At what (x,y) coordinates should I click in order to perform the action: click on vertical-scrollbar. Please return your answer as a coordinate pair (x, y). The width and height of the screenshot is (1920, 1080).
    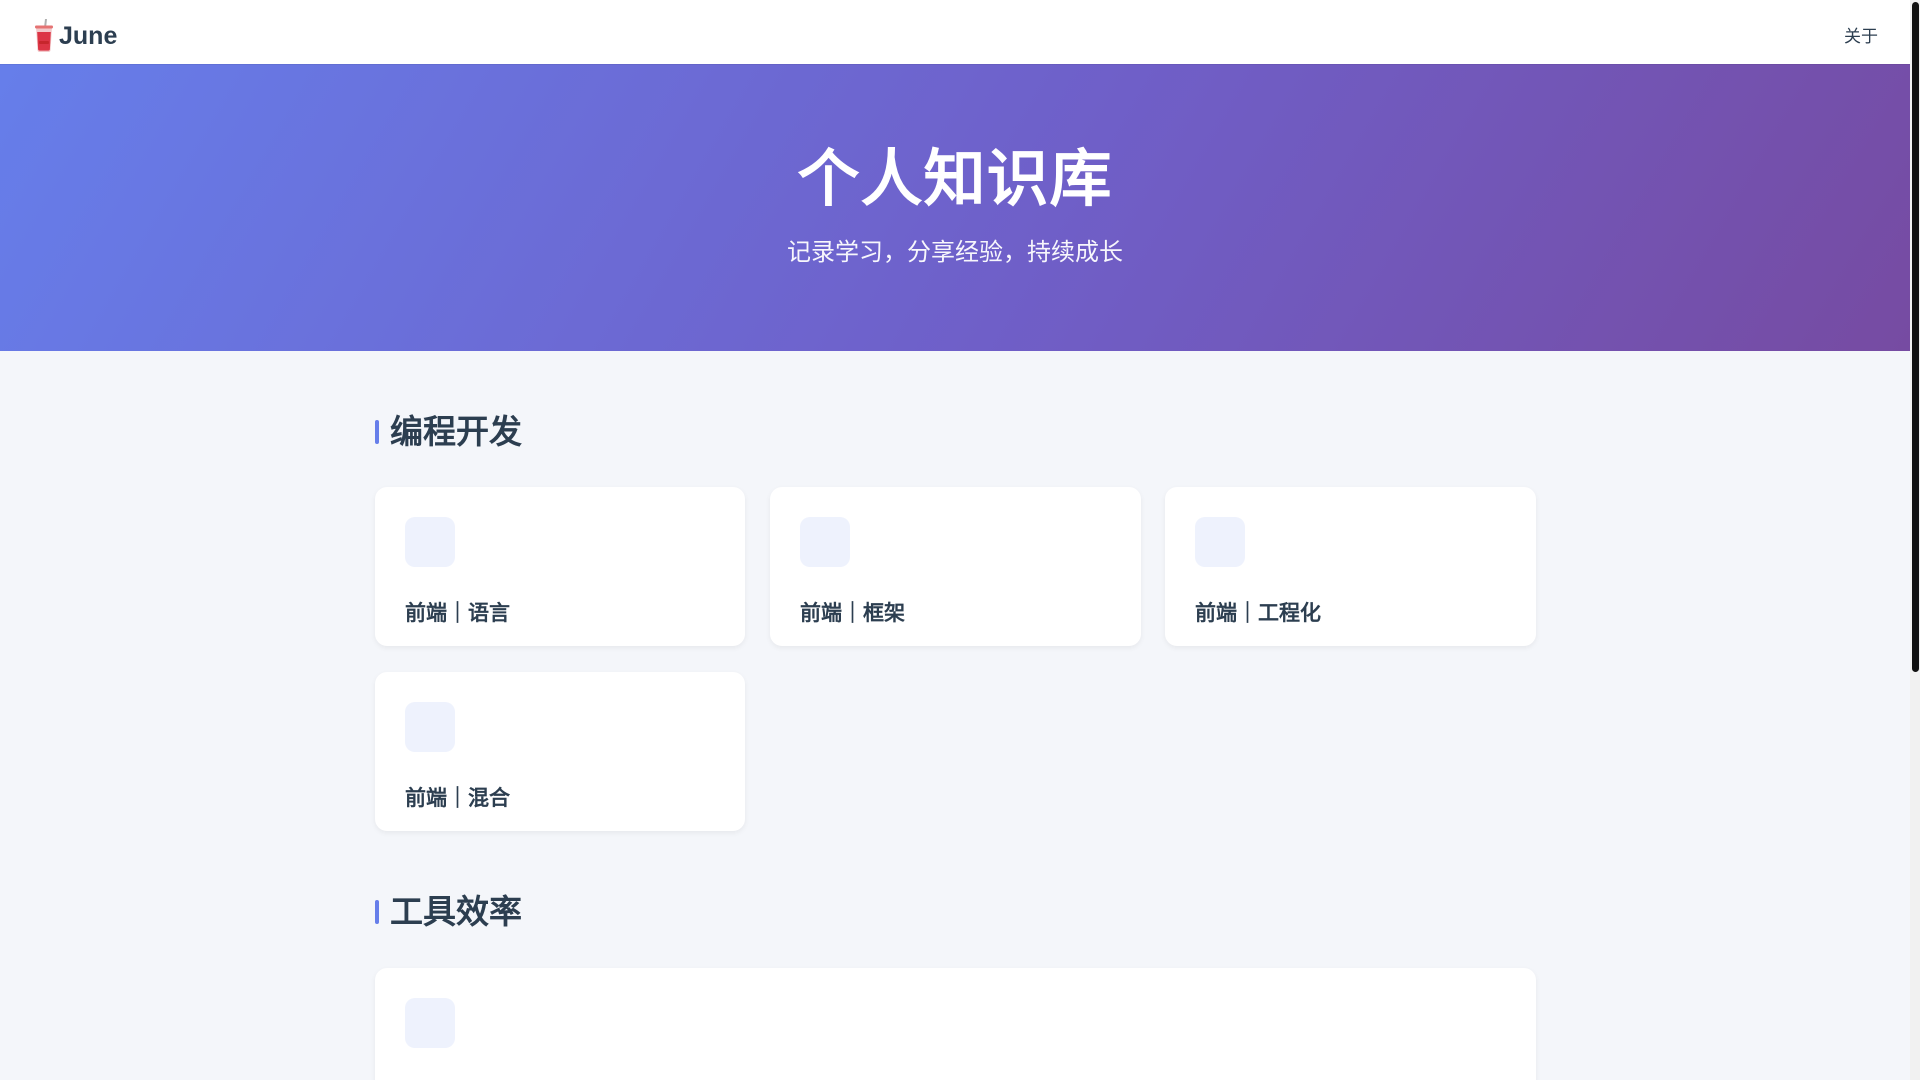
    Looking at the image, I should click on (1915, 540).